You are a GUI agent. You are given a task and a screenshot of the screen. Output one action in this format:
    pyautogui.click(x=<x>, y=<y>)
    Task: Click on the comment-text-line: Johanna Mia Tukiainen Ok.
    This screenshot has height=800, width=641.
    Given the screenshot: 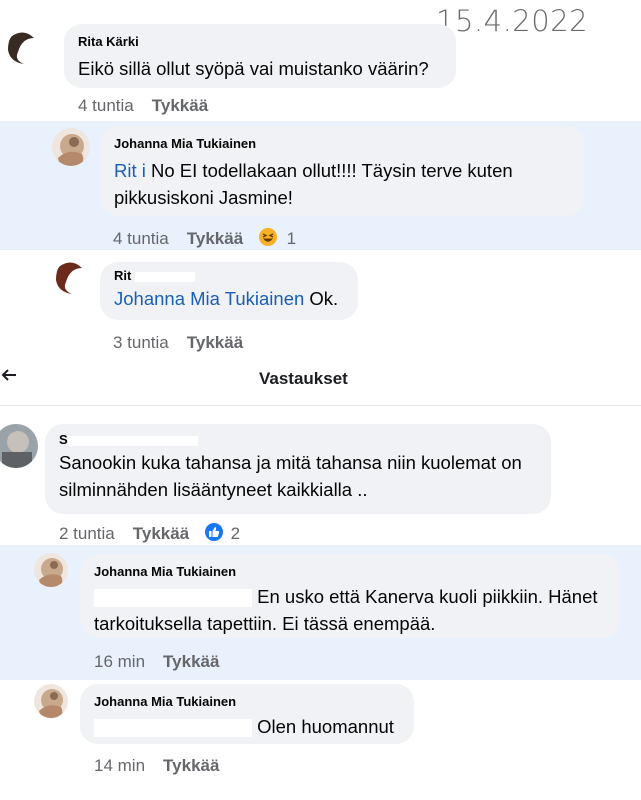 What is the action you would take?
    pyautogui.click(x=226, y=298)
    